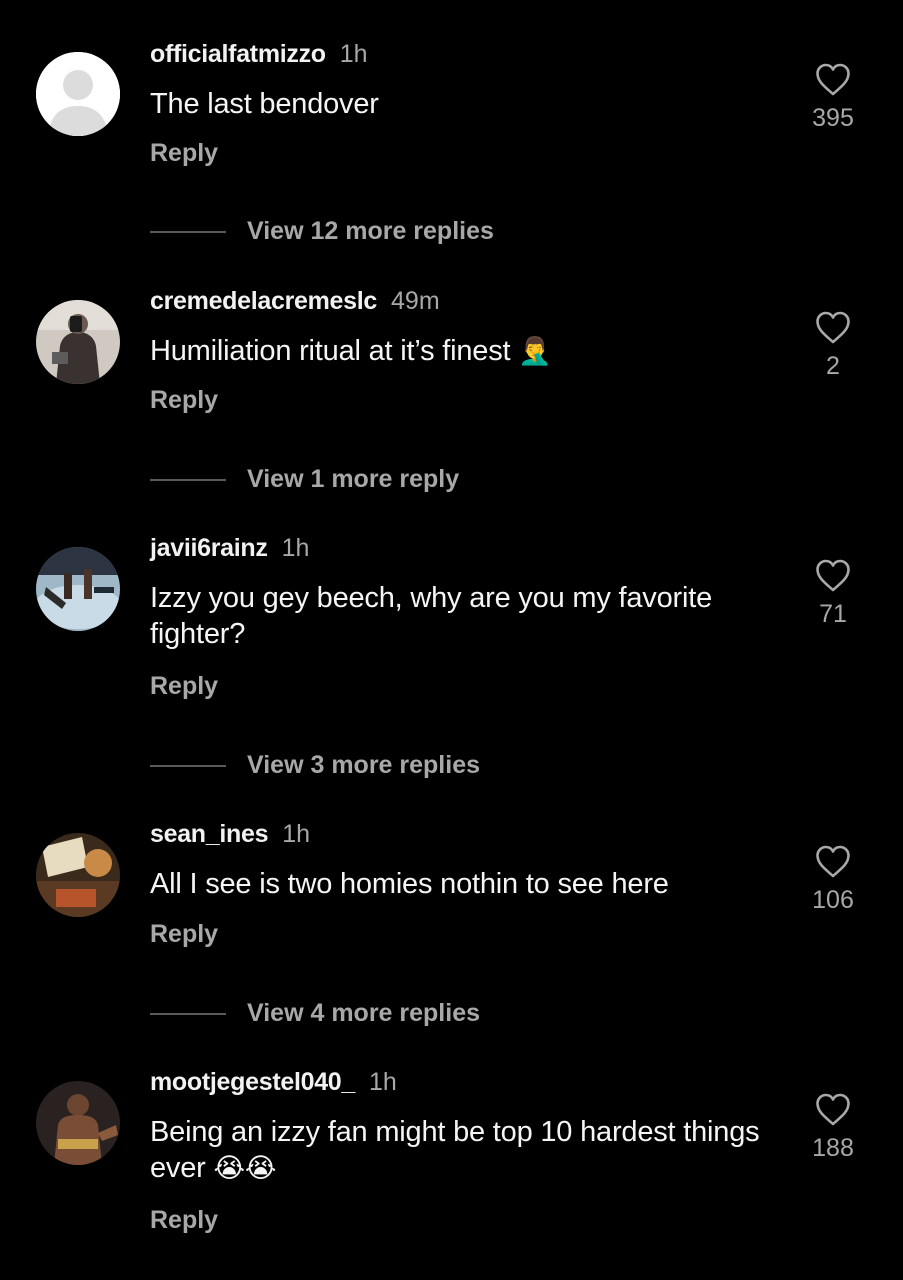 This screenshot has height=1280, width=903. Describe the element at coordinates (833, 593) in the screenshot. I see `like-button: 71` at that location.